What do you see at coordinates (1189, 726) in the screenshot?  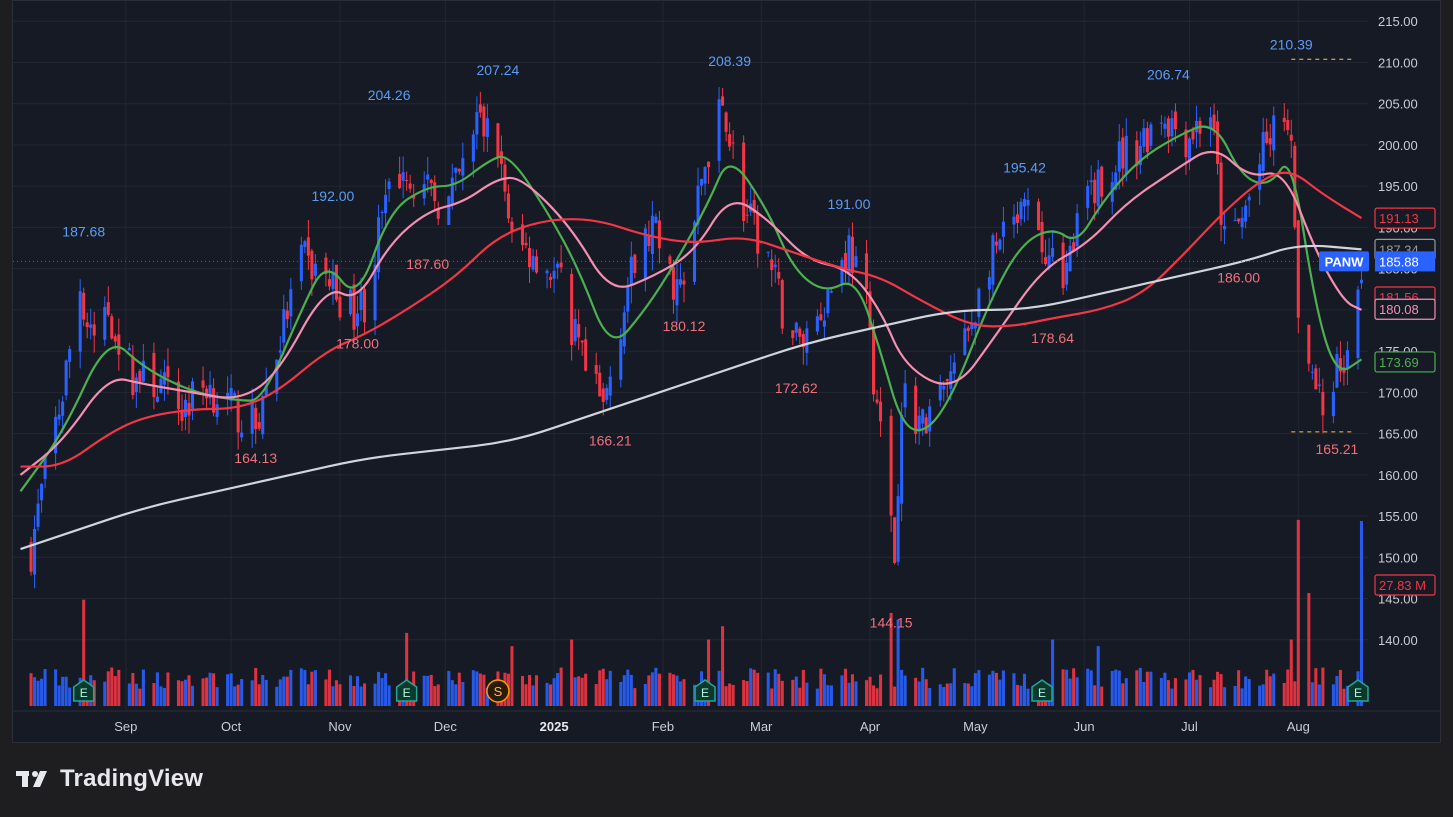 I see `time-tick-label: Jul` at bounding box center [1189, 726].